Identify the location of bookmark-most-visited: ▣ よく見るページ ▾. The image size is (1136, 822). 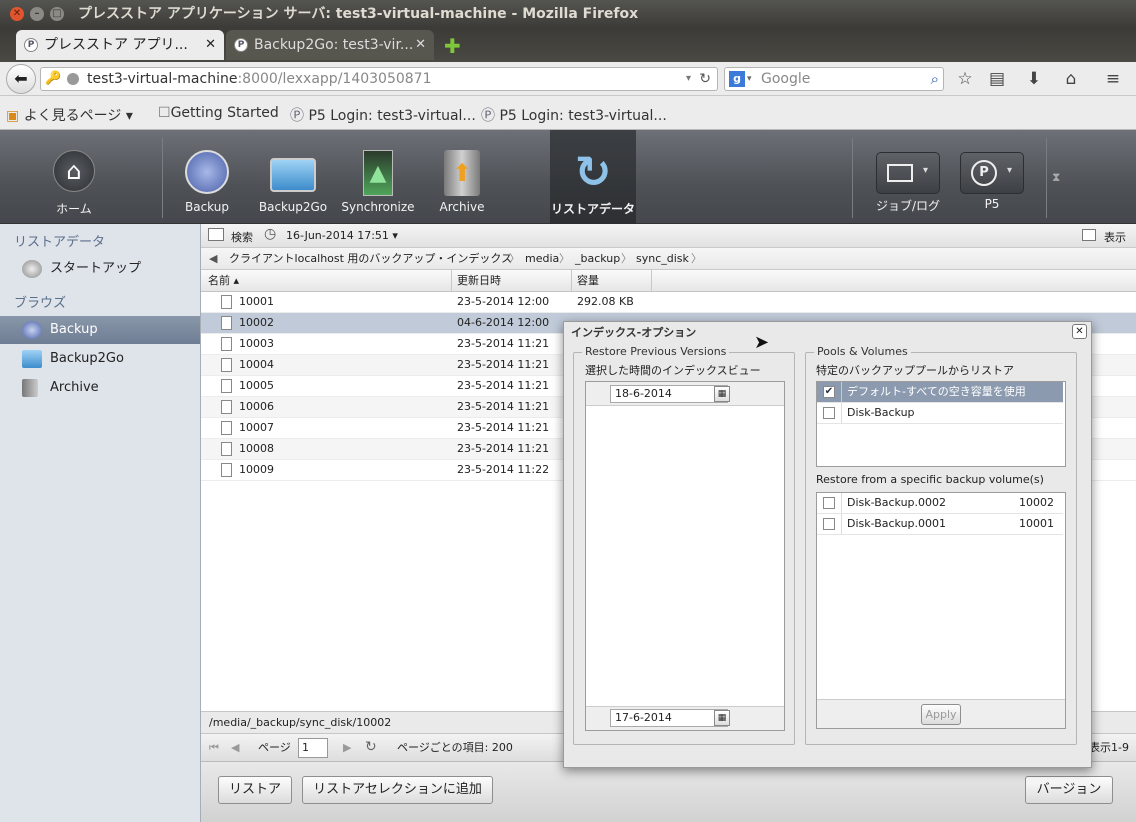
(69, 115).